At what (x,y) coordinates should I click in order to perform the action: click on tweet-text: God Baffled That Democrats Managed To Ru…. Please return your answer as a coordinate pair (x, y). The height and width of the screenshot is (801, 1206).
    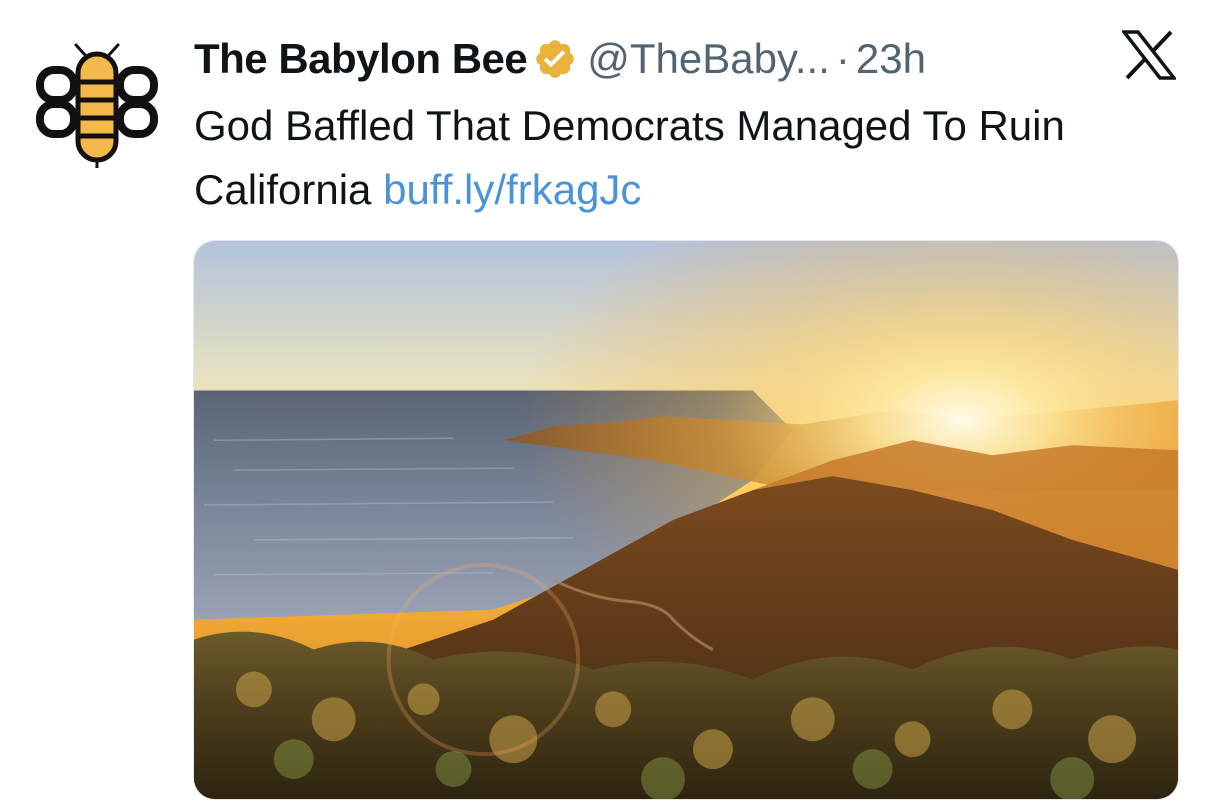
    Looking at the image, I should click on (664, 158).